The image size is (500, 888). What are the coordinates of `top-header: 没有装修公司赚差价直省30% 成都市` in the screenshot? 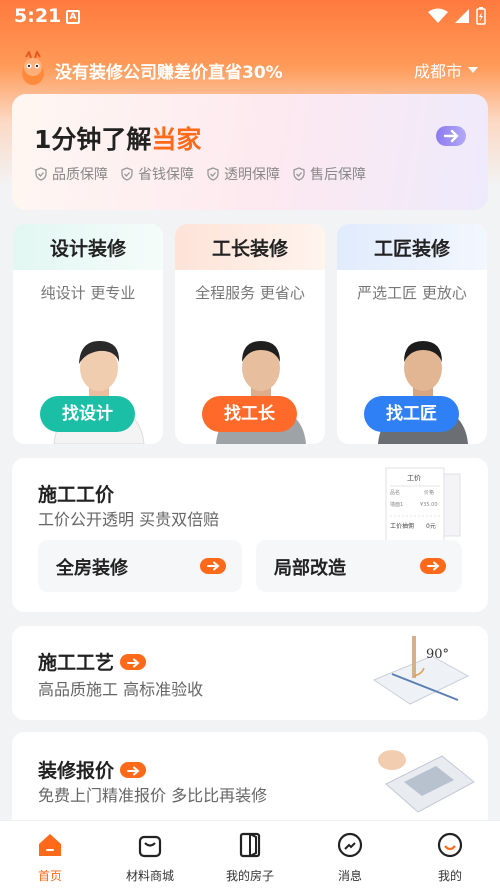 It's located at (250, 70).